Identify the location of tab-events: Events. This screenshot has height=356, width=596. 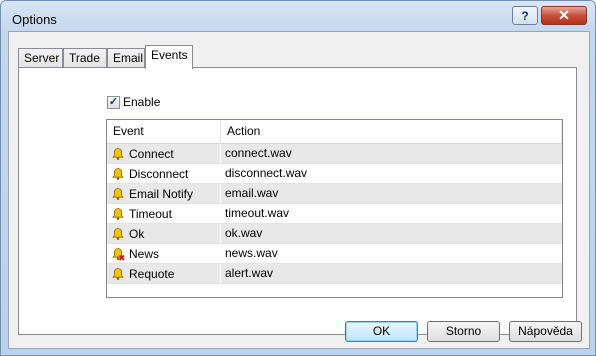
(169, 57).